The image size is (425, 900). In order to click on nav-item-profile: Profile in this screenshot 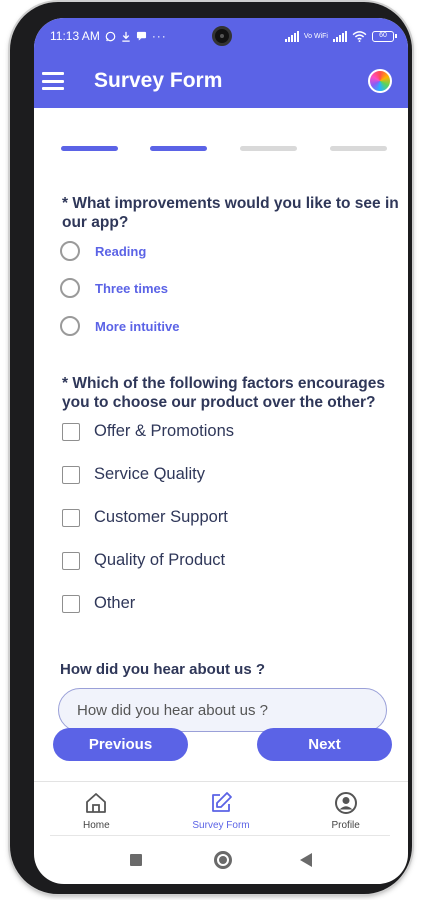, I will do `click(345, 812)`.